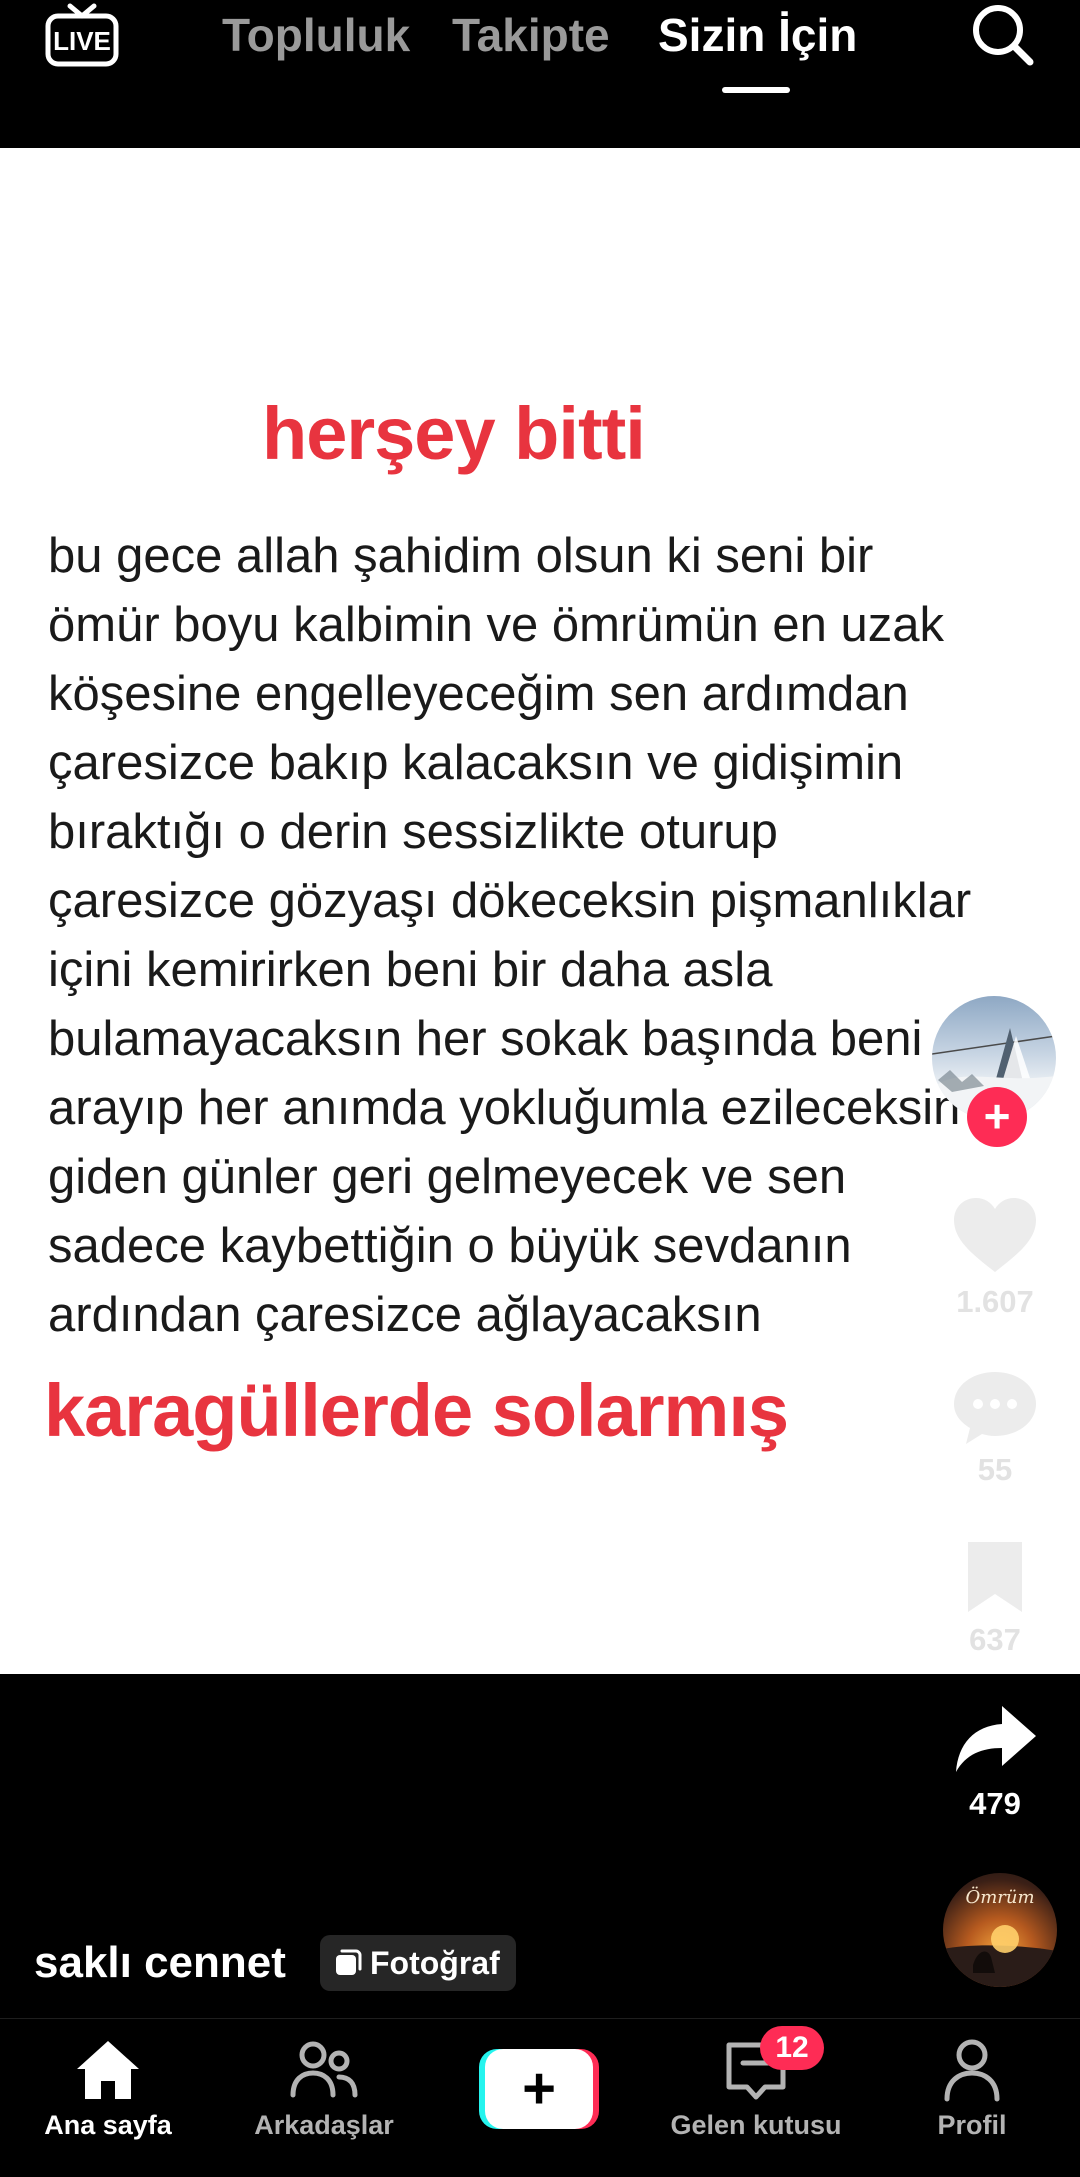 This screenshot has height=2177, width=1080. What do you see at coordinates (413, 832) in the screenshot?
I see `poem-line: bıraktığı o derin sessizlikte oturup` at bounding box center [413, 832].